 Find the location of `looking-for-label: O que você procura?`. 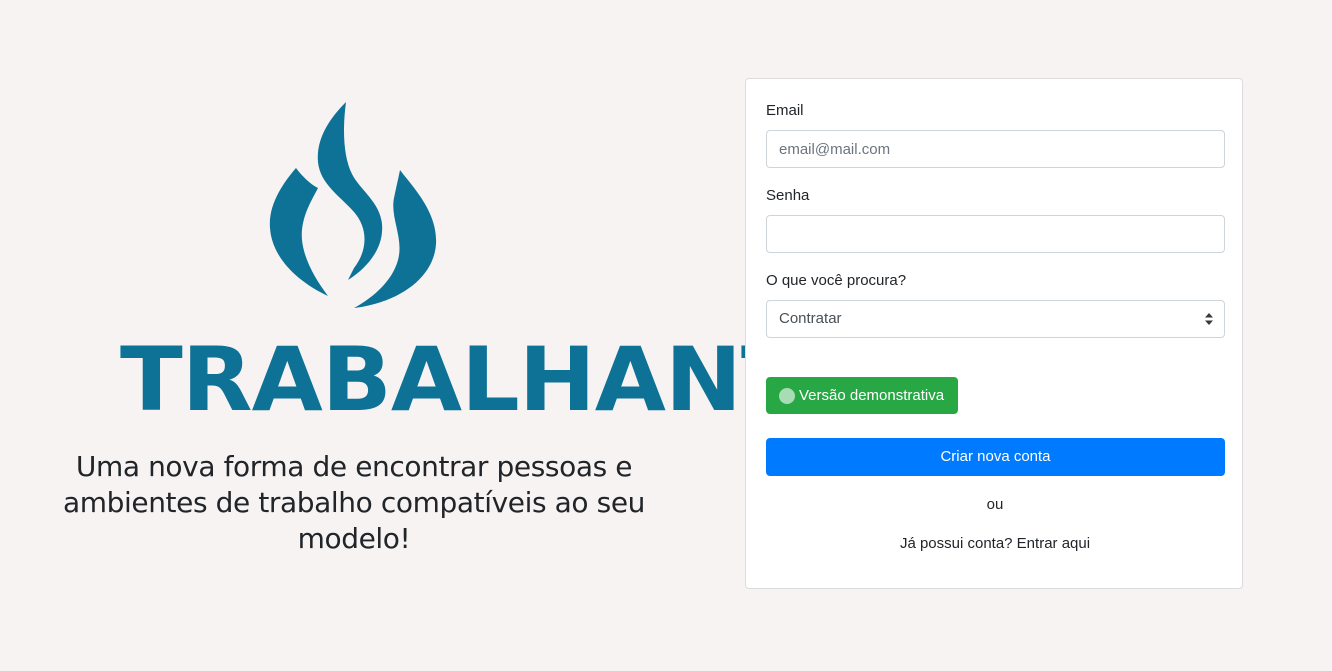

looking-for-label: O que você procura? is located at coordinates (836, 280).